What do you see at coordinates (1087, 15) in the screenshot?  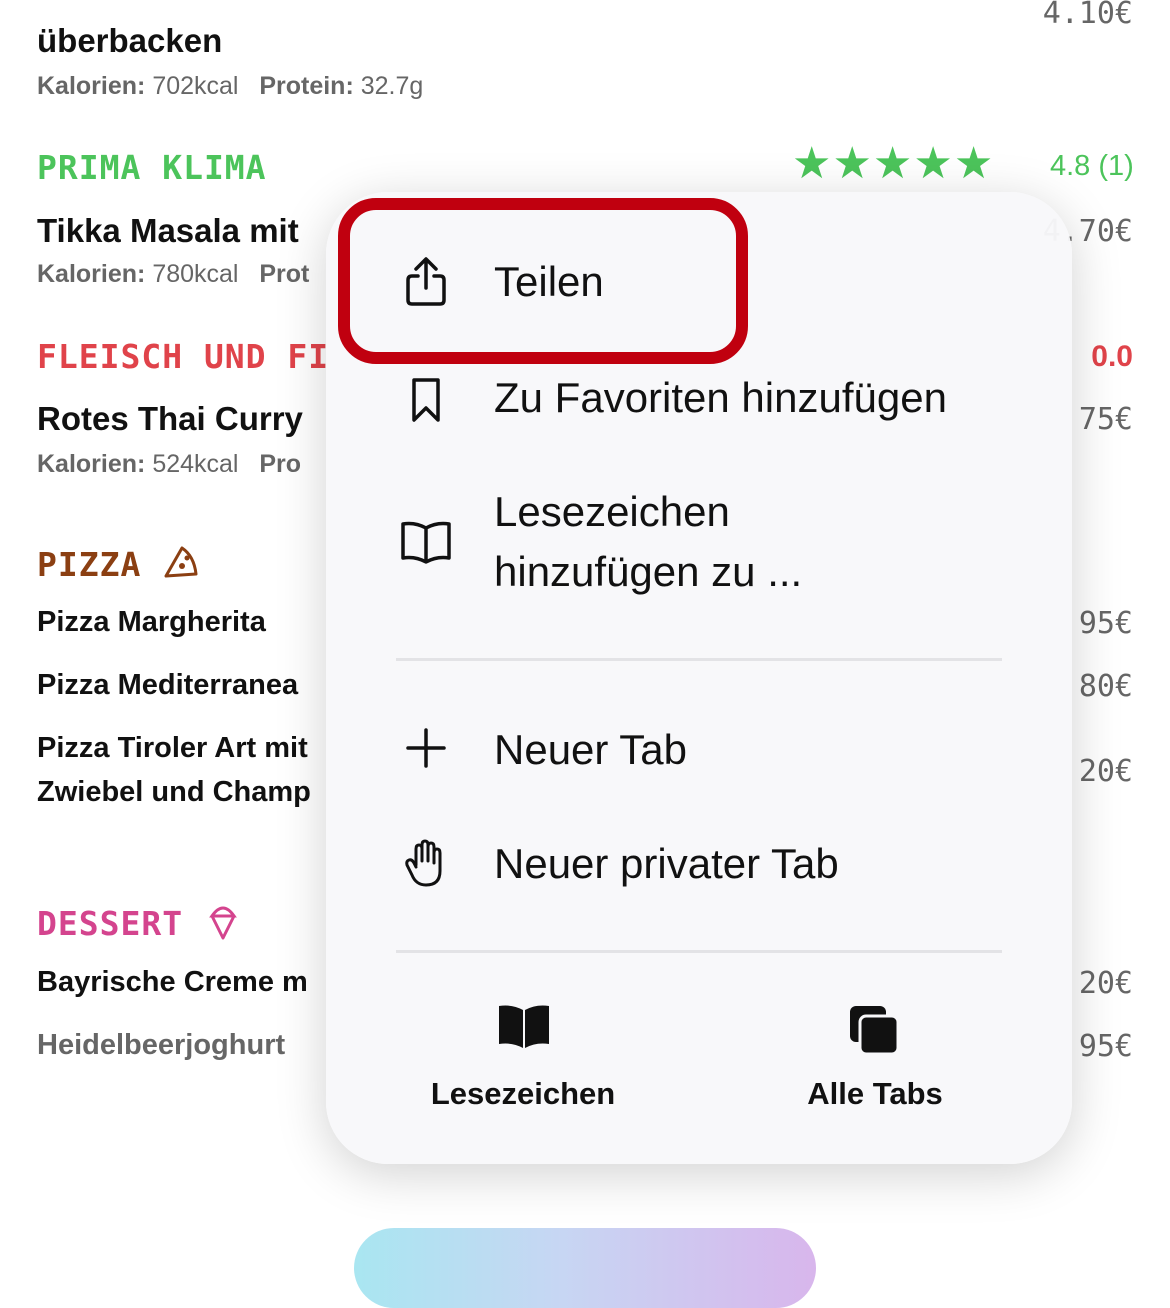 I see `item-price: 4.10€` at bounding box center [1087, 15].